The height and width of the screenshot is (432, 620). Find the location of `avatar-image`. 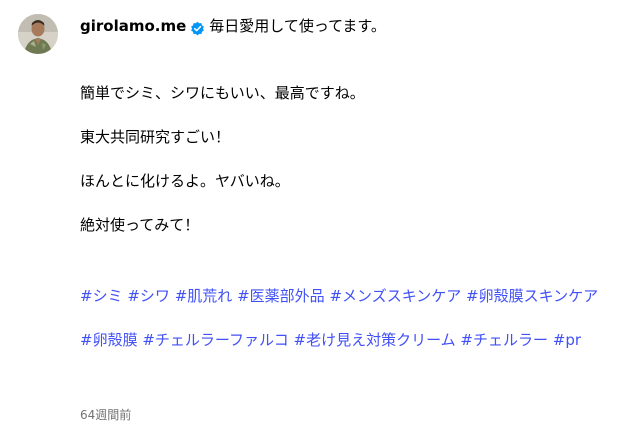

avatar-image is located at coordinates (38, 34).